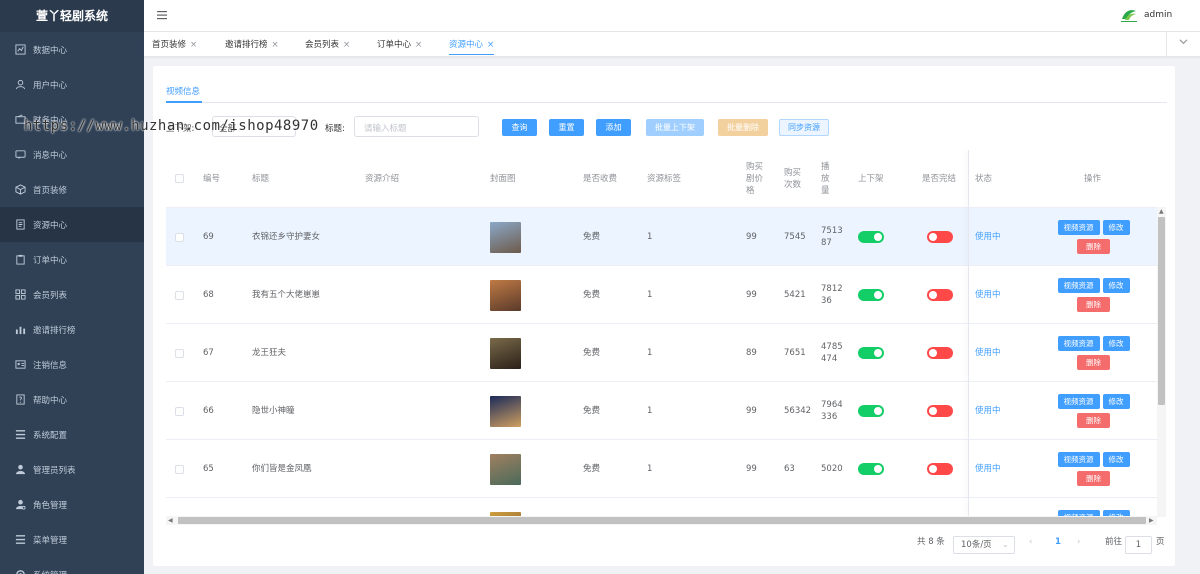  Describe the element at coordinates (1161, 311) in the screenshot. I see `vertical-scroll-thumb` at that location.